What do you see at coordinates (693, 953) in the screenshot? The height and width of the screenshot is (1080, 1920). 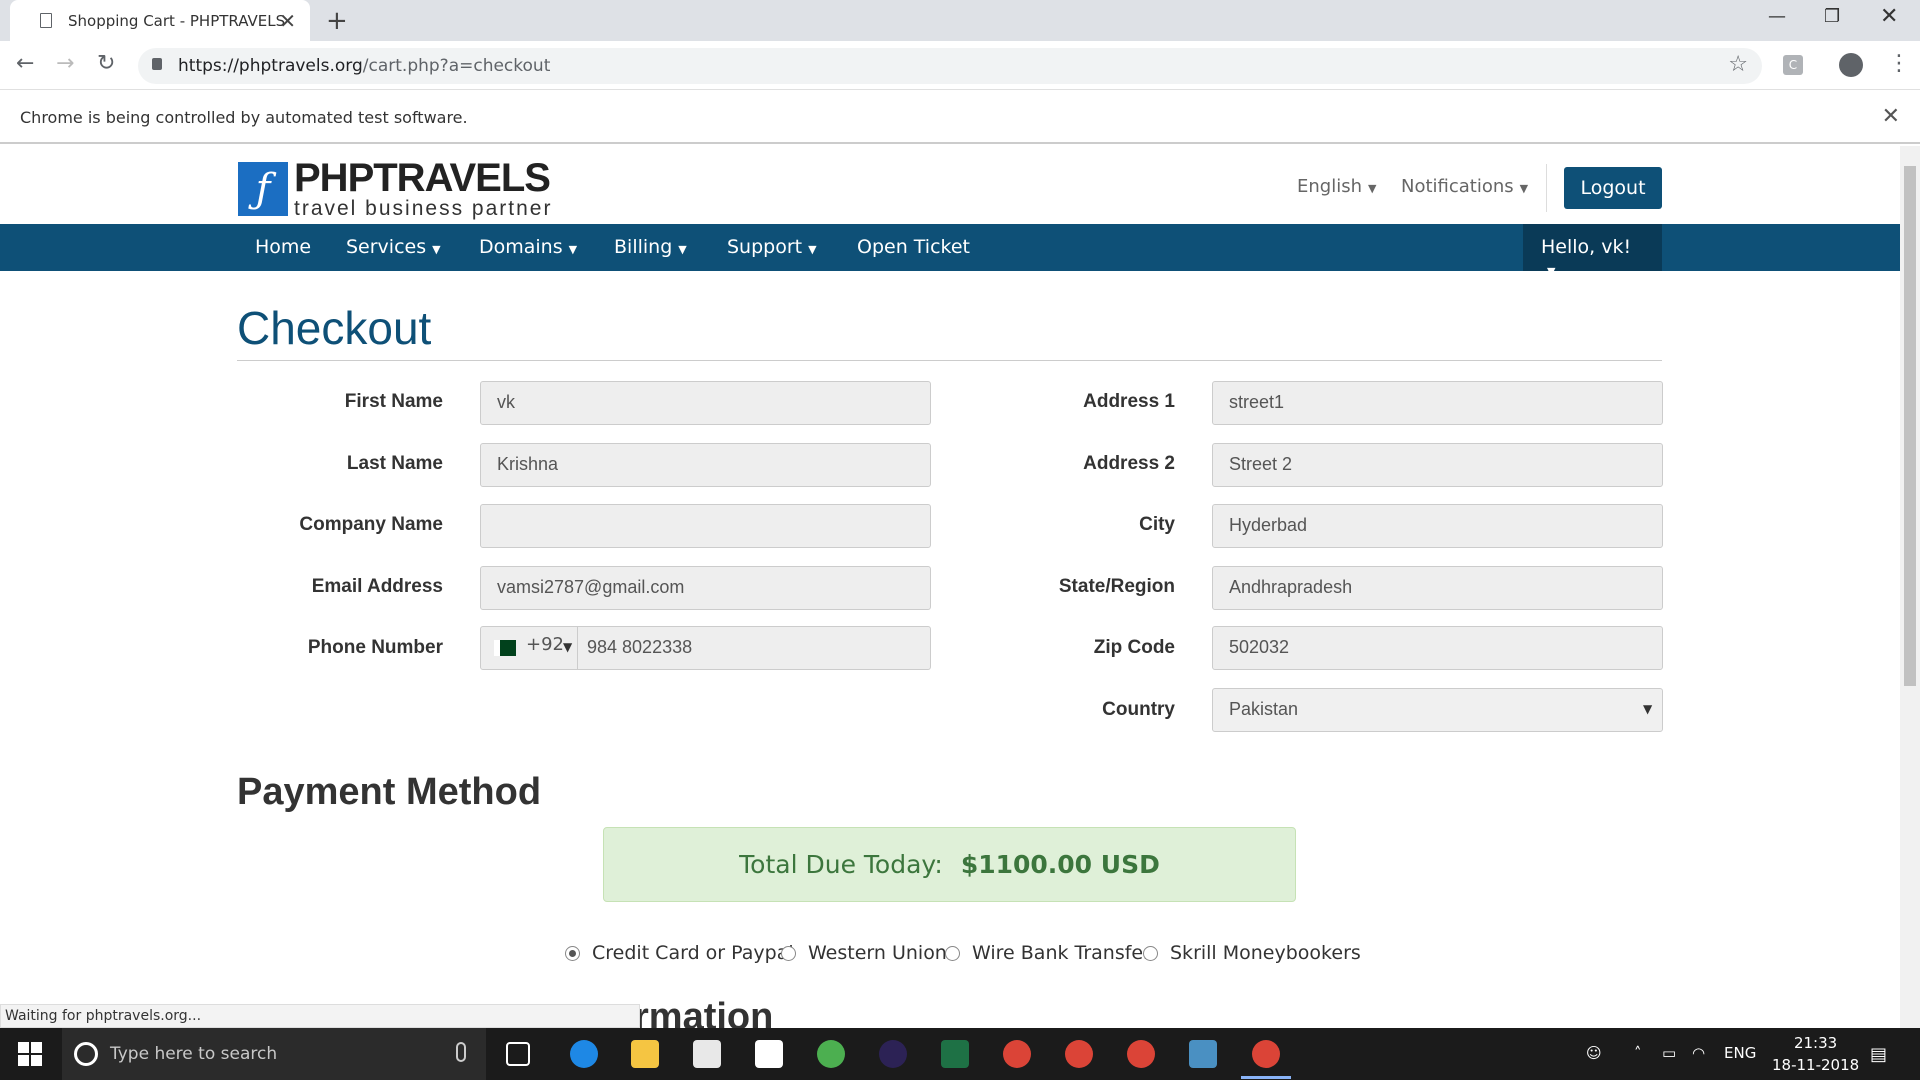 I see `payment-option-label: Credit Card or Paypal` at bounding box center [693, 953].